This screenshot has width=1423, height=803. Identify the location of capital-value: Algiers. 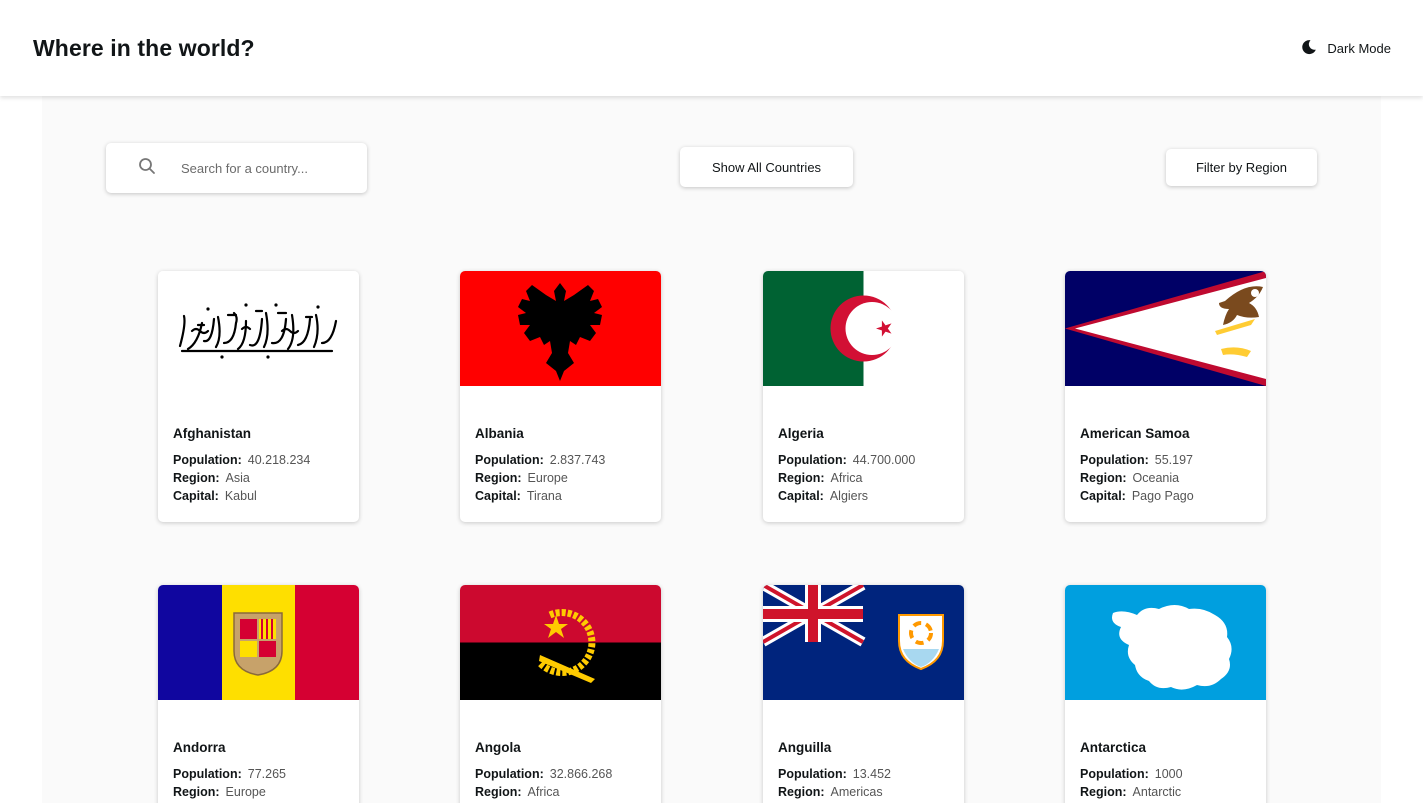
(849, 496).